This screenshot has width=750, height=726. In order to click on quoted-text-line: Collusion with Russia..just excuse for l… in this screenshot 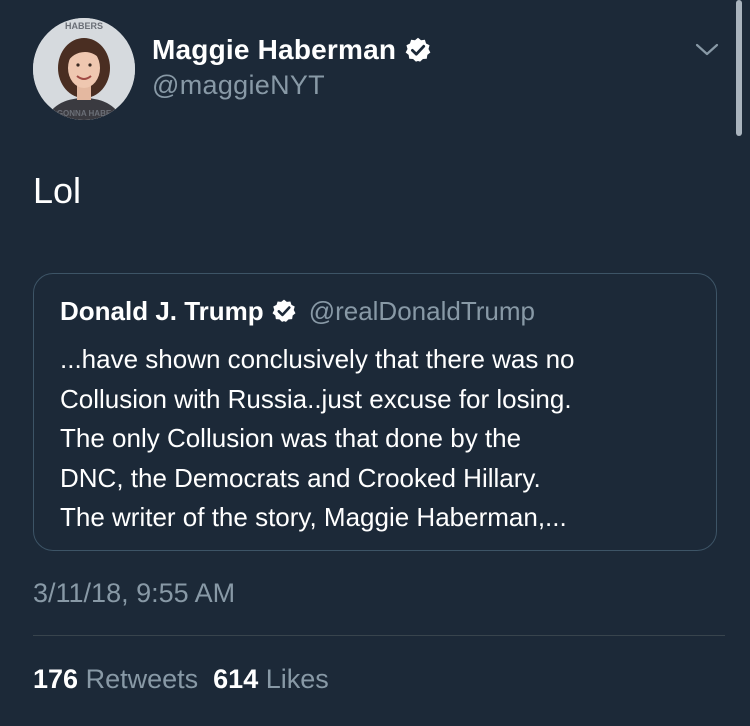, I will do `click(316, 398)`.